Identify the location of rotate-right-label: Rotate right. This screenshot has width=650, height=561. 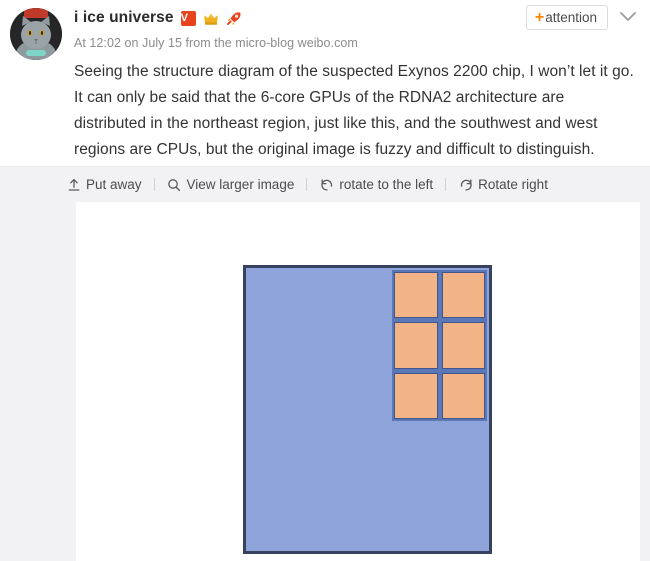
(513, 184).